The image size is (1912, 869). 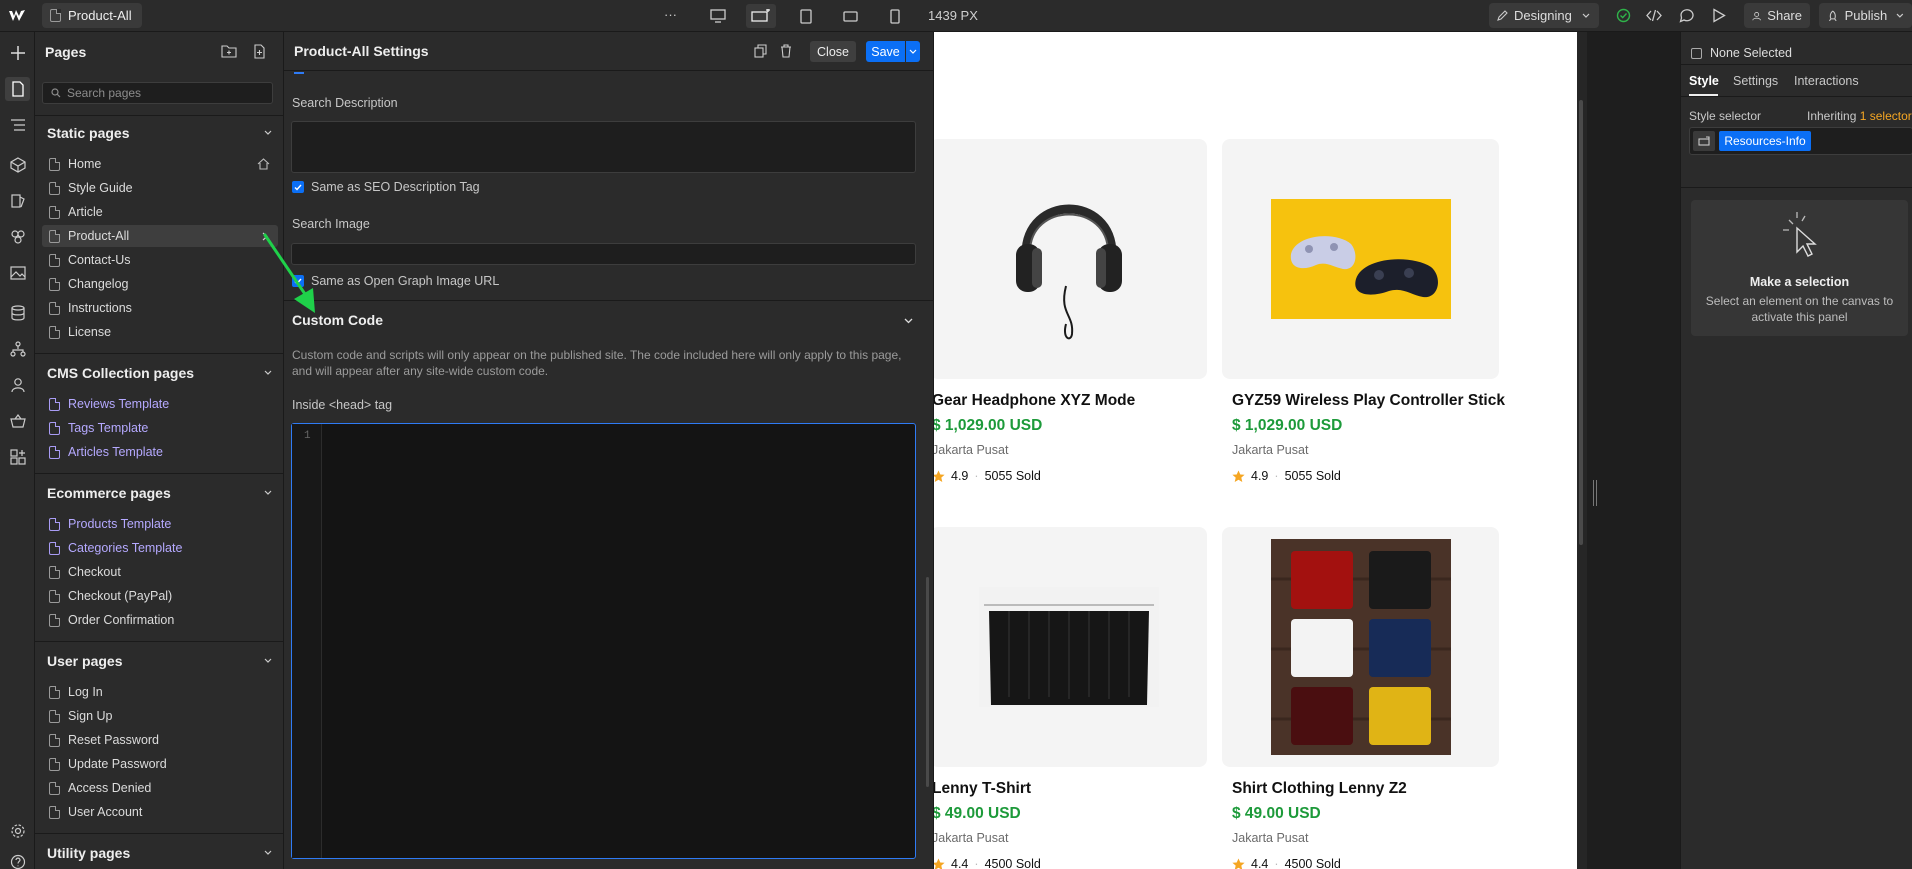 What do you see at coordinates (17, 89) in the screenshot?
I see `pages-icon` at bounding box center [17, 89].